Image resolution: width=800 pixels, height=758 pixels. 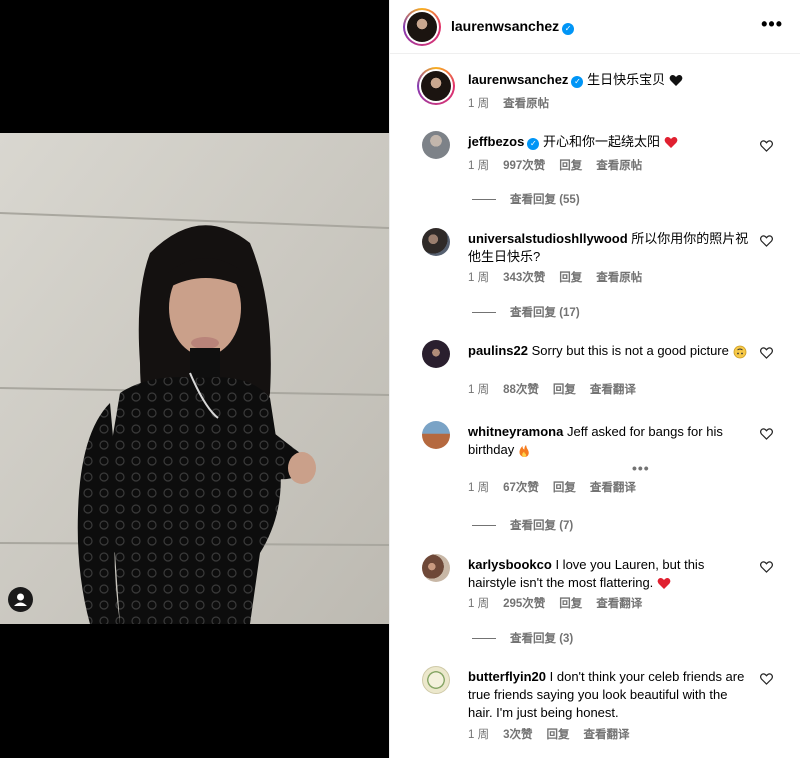 I want to click on likes-count: 88次赞, so click(x=521, y=390).